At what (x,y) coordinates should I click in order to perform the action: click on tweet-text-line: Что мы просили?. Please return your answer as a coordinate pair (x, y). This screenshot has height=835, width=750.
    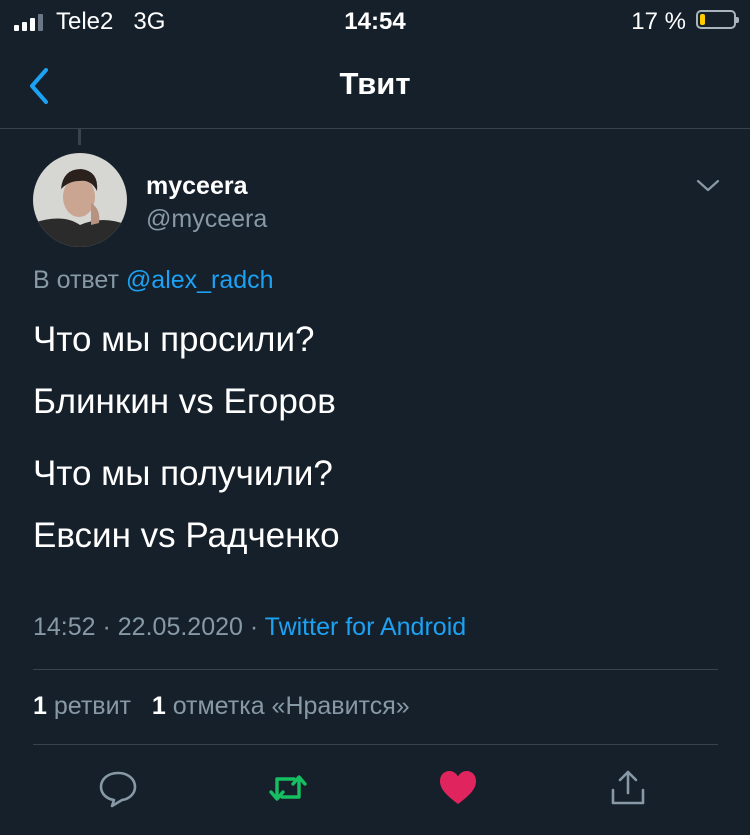
    Looking at the image, I should click on (174, 339).